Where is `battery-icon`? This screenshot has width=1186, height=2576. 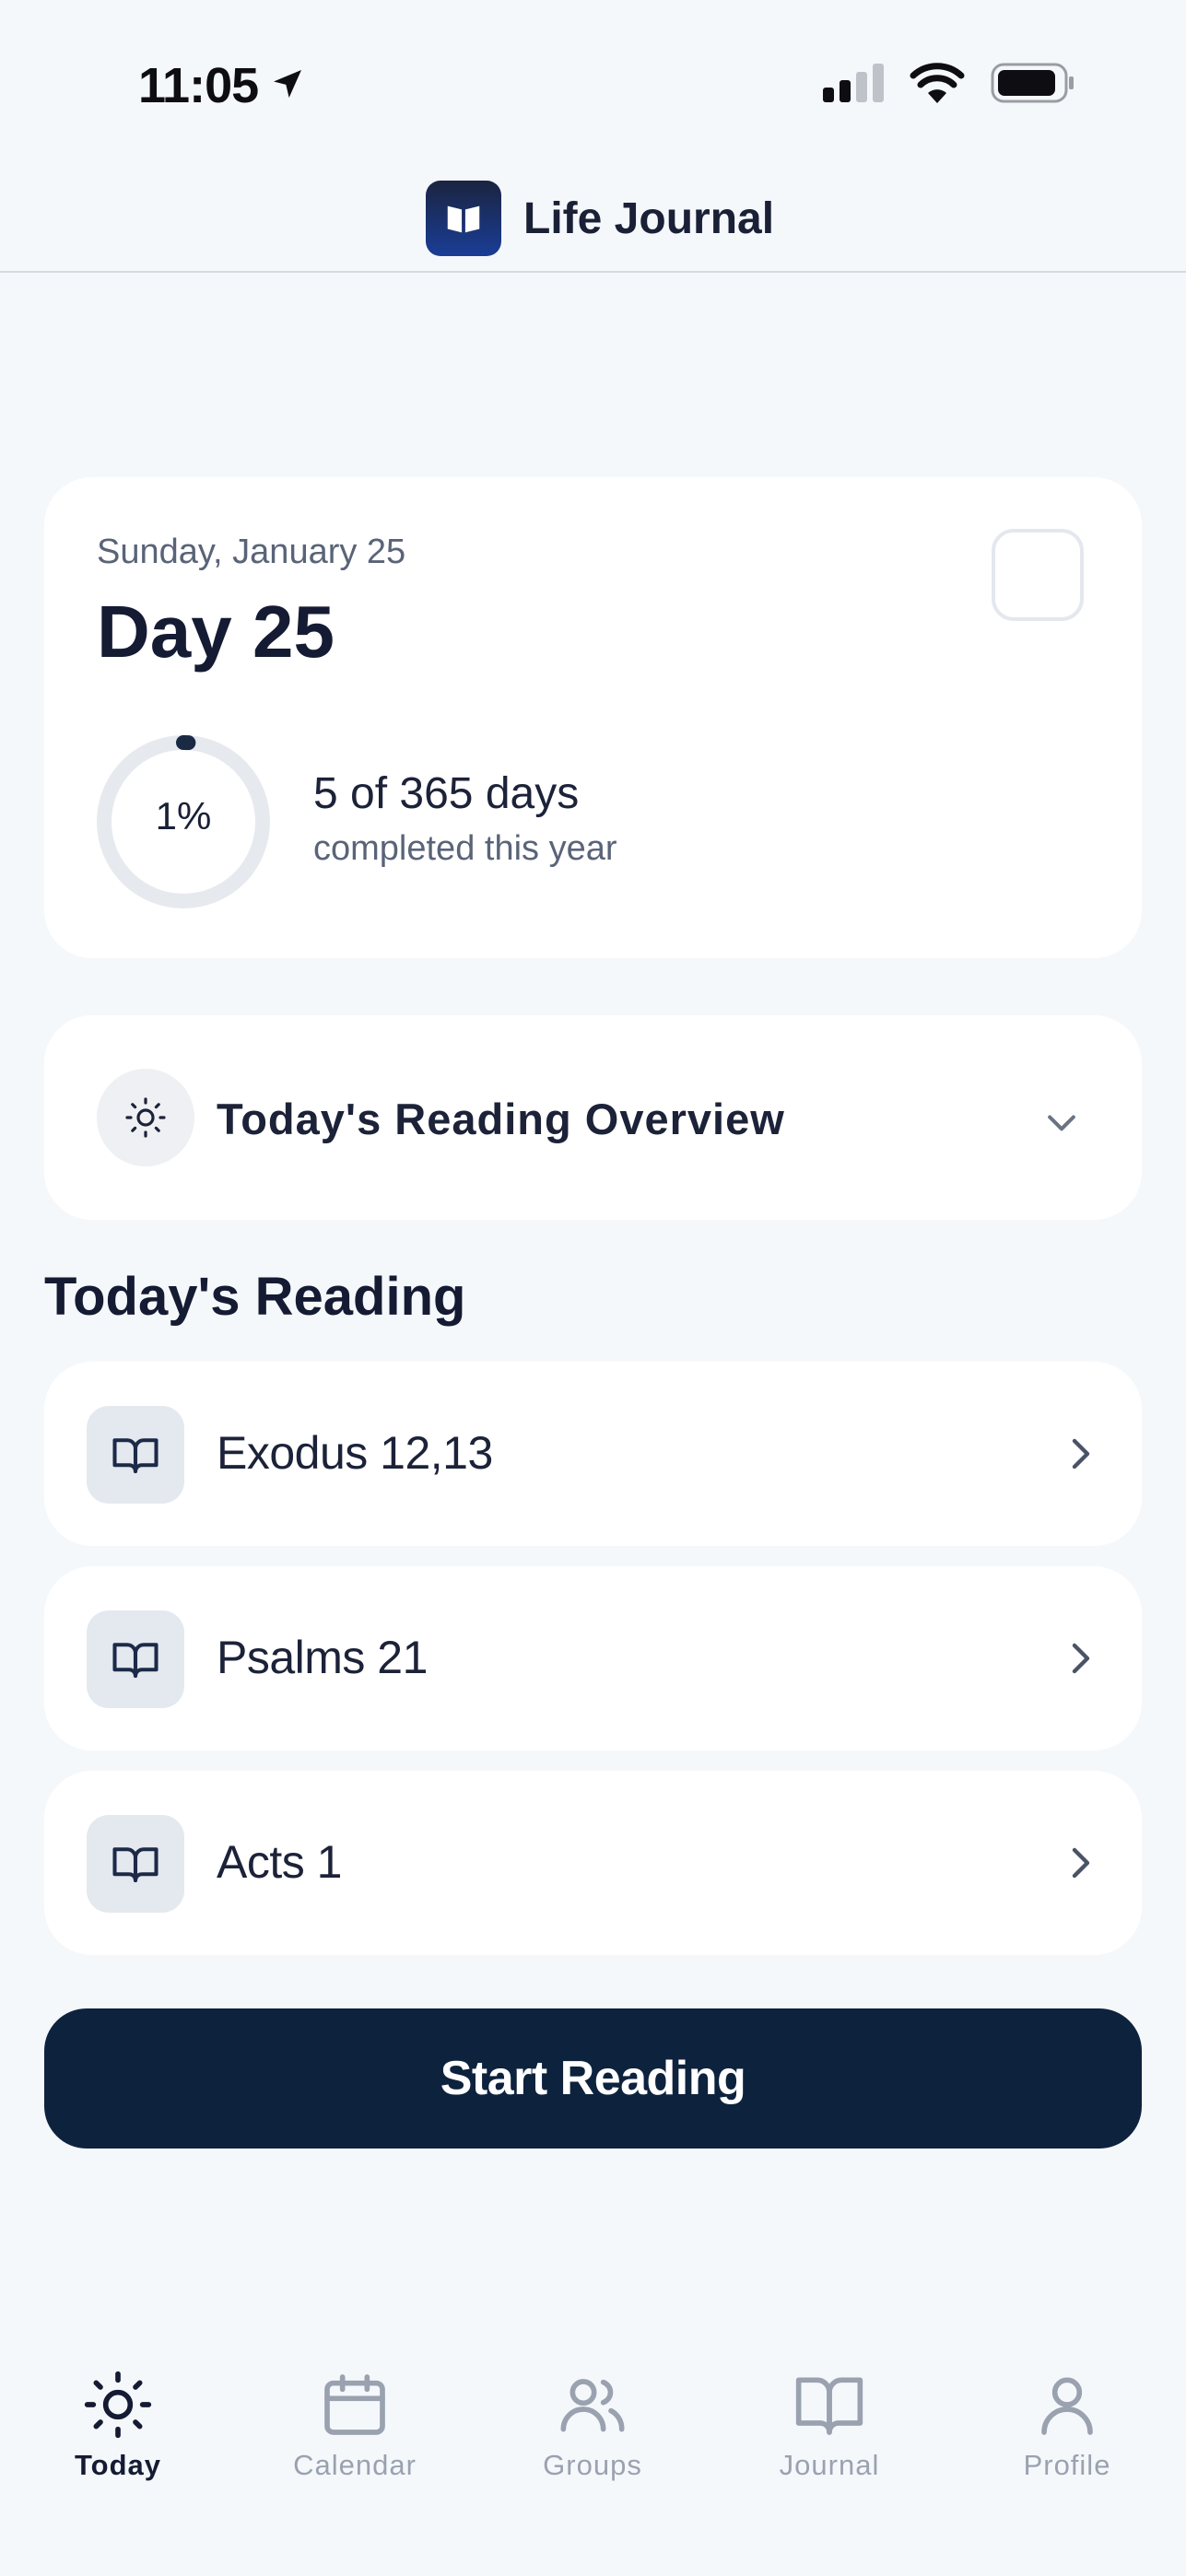
battery-icon is located at coordinates (1033, 85).